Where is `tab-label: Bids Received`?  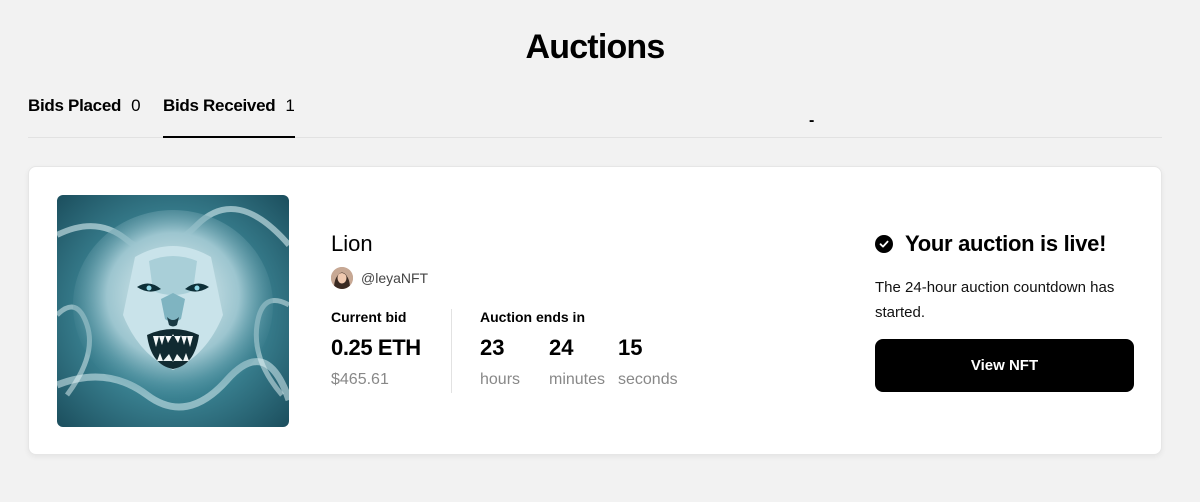 tab-label: Bids Received is located at coordinates (219, 105).